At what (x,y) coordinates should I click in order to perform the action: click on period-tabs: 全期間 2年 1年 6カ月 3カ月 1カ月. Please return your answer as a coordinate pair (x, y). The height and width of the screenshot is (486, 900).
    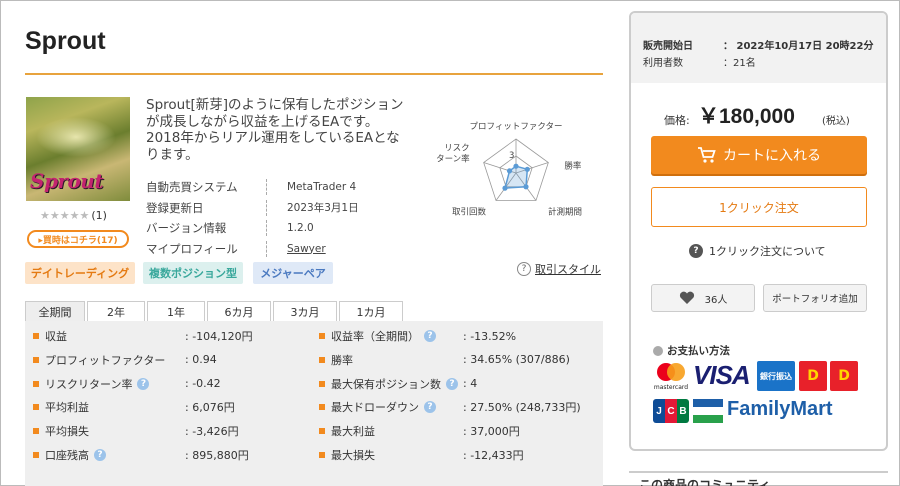
    Looking at the image, I should click on (215, 311).